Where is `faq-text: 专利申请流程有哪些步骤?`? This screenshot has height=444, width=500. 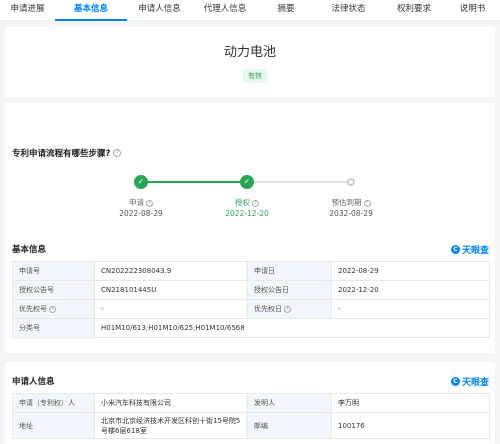
faq-text: 专利申请流程有哪些步骤? is located at coordinates (61, 154).